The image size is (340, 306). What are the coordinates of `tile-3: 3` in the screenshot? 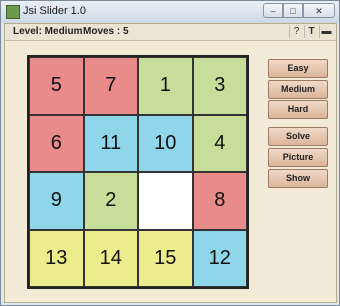 It's located at (219, 86).